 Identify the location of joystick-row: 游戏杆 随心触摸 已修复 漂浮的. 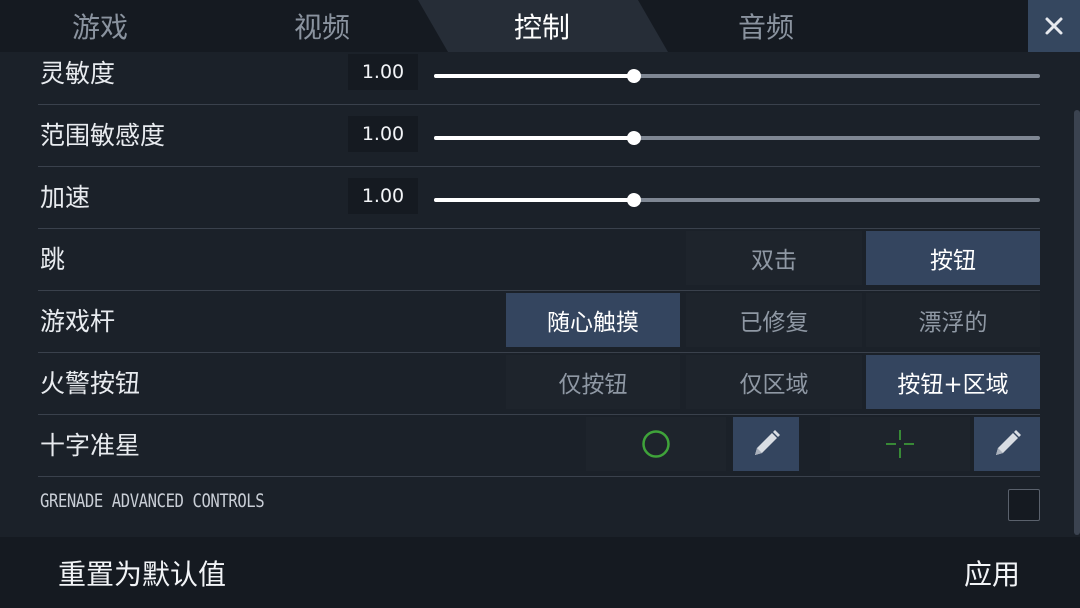
(539, 321).